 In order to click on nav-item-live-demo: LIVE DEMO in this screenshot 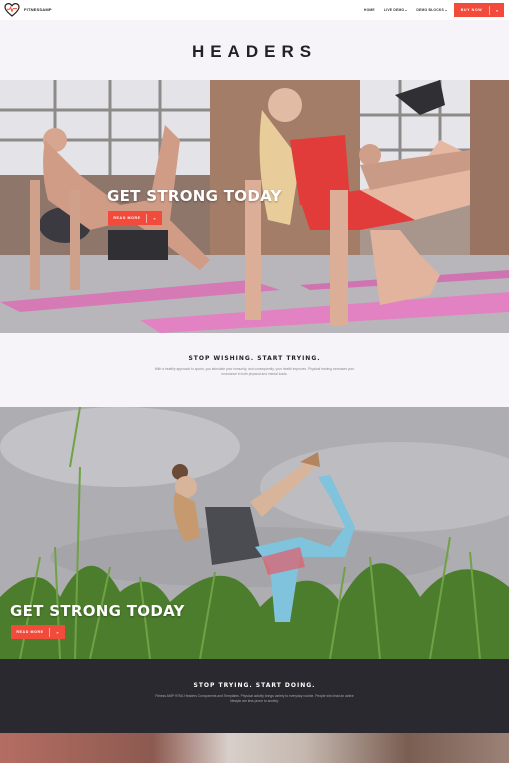, I will do `click(395, 10)`.